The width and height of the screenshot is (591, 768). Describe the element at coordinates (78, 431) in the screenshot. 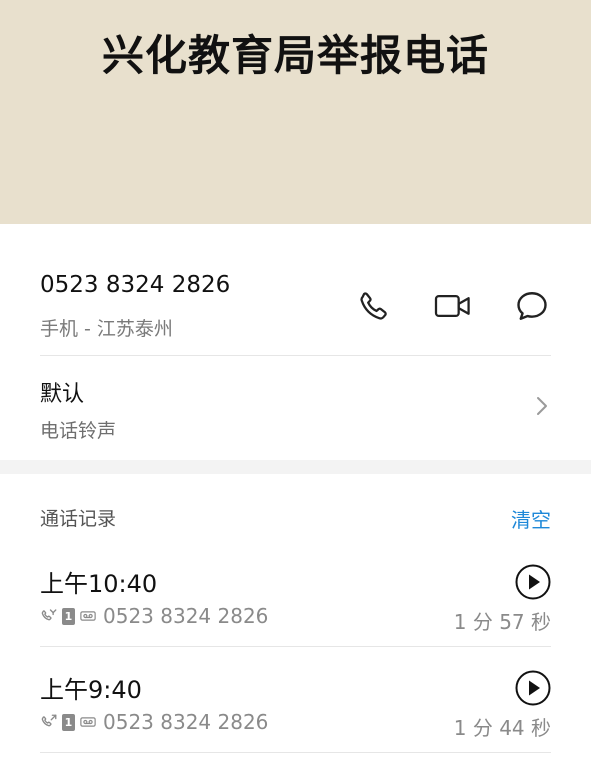

I see `ringtone-label: 电话铃声` at that location.